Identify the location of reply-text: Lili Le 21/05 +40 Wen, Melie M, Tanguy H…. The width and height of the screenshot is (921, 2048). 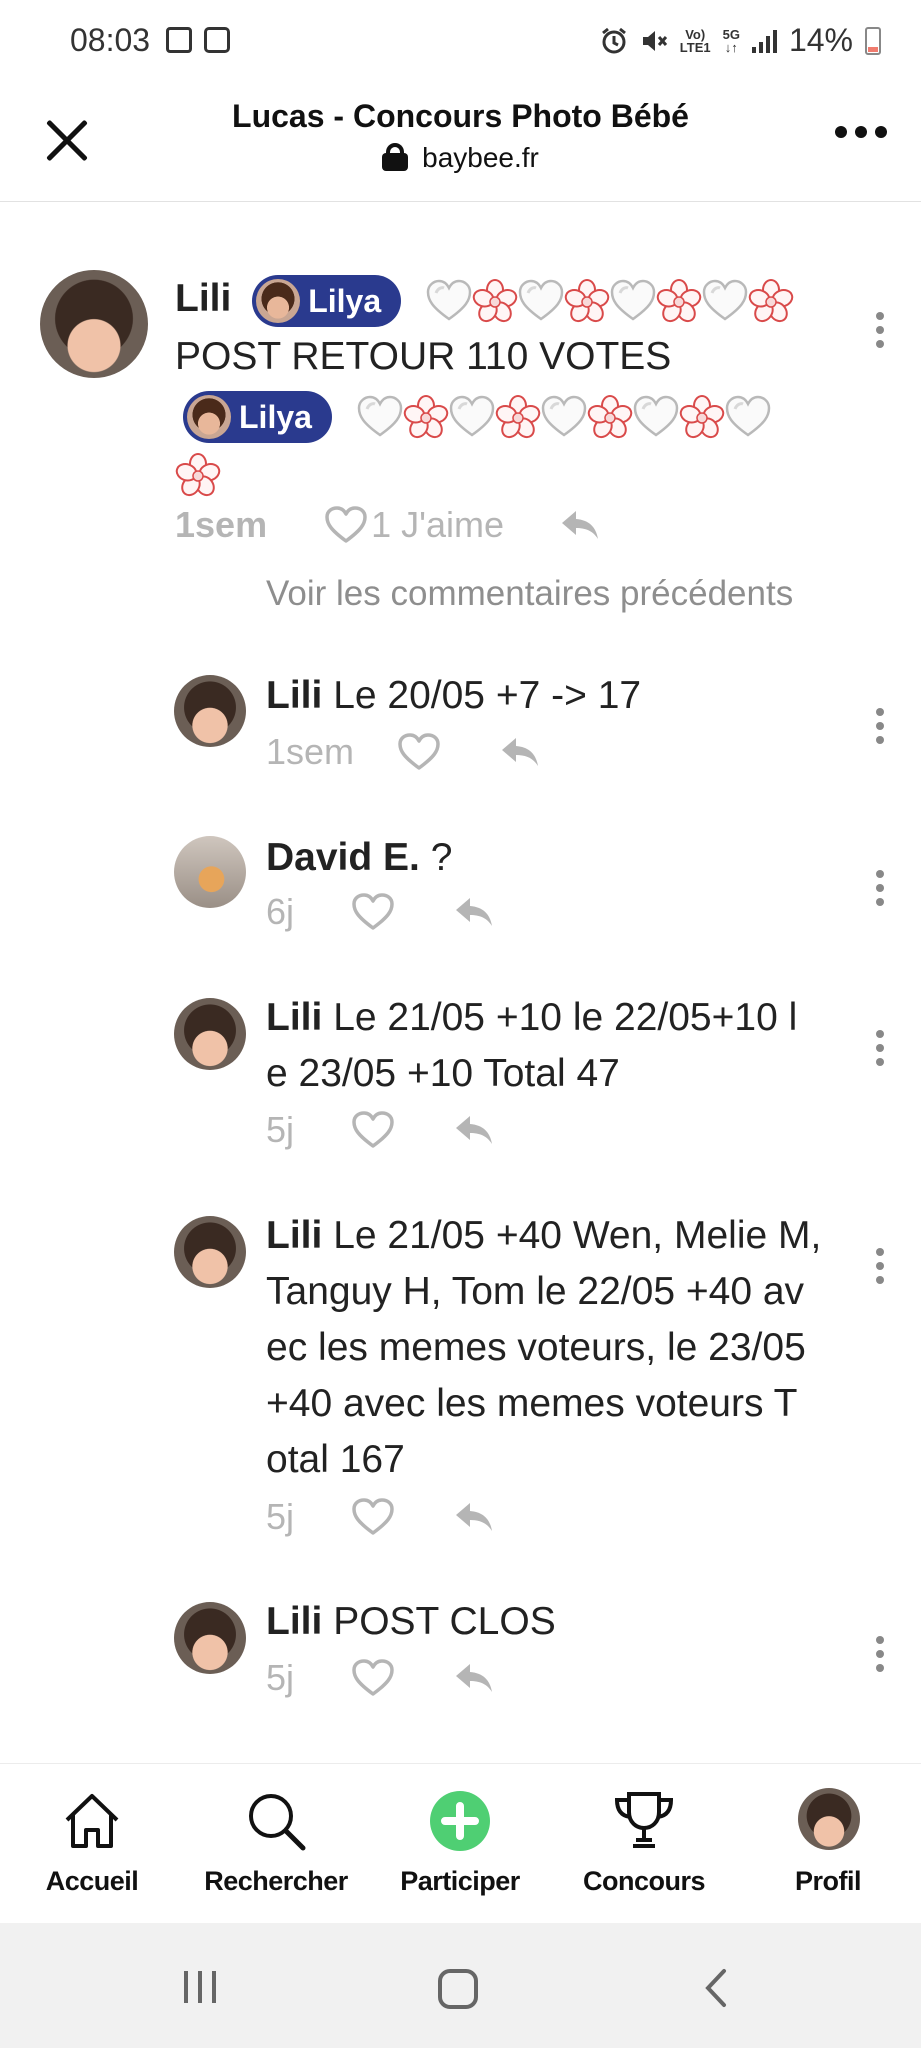
(544, 1347).